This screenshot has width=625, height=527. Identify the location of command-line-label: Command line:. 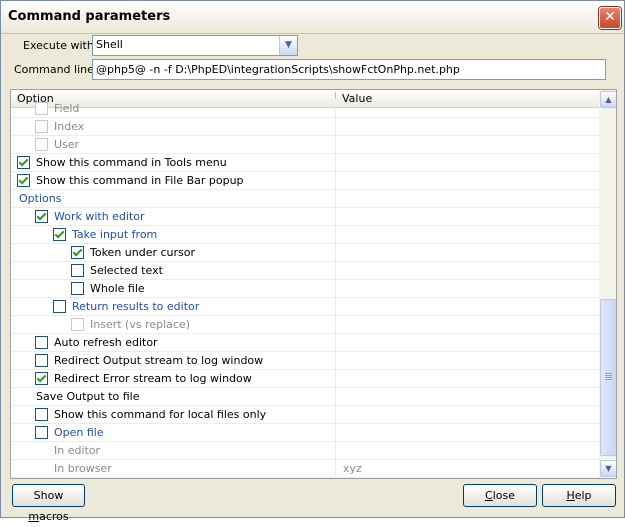
(56, 69).